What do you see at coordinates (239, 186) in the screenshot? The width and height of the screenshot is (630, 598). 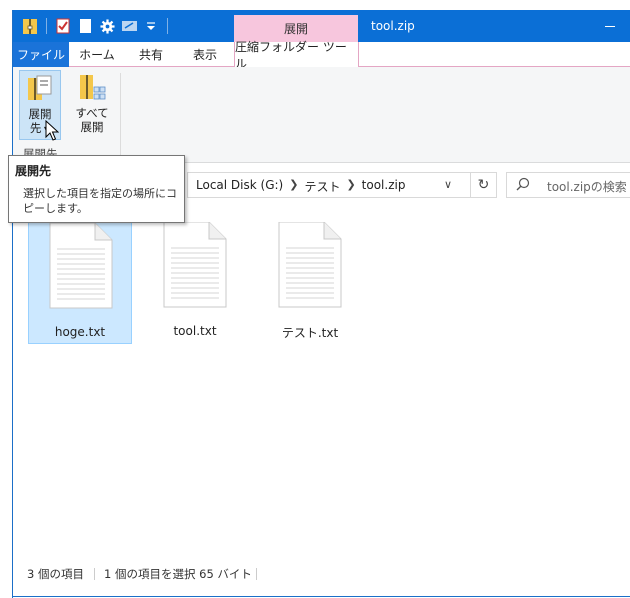 I see `breadcrumb-item-drive: Local Disk (G:)` at bounding box center [239, 186].